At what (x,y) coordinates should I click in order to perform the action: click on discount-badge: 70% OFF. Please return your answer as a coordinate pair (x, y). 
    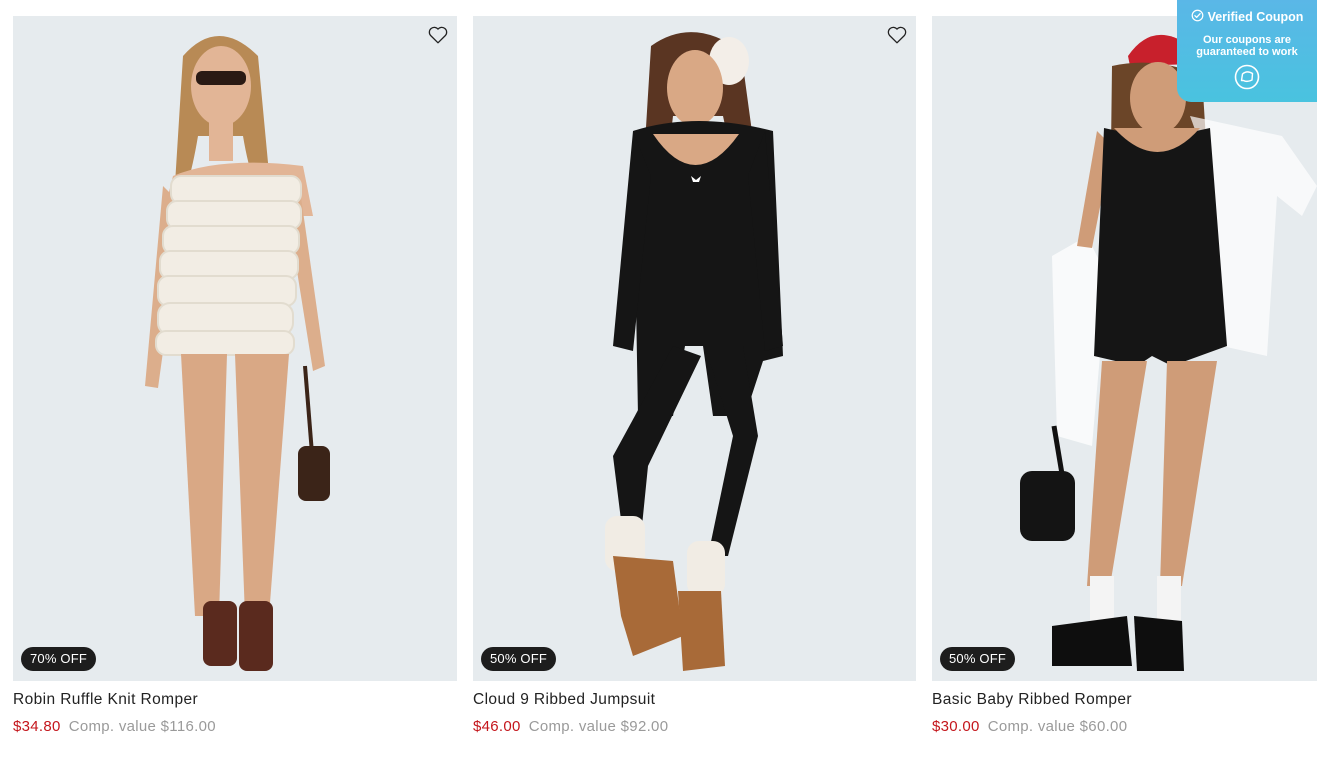
    Looking at the image, I should click on (59, 659).